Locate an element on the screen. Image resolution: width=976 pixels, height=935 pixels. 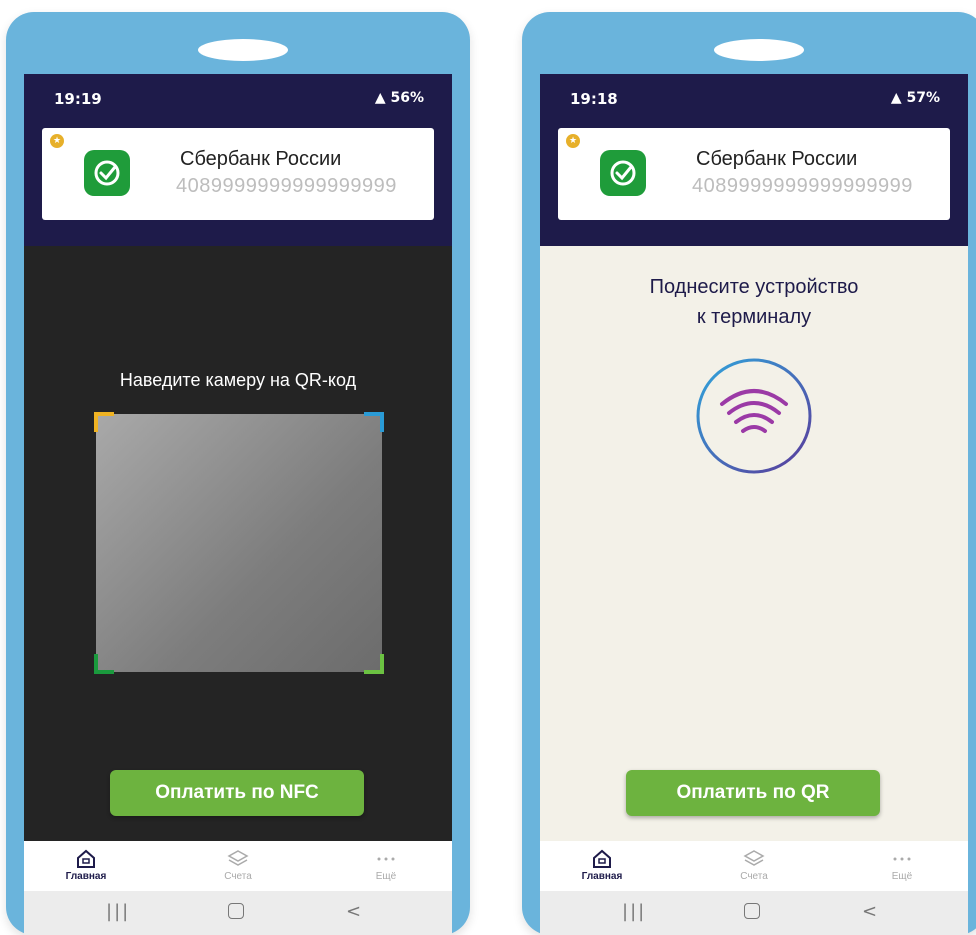
battery-level: ▲ 56% is located at coordinates (399, 98).